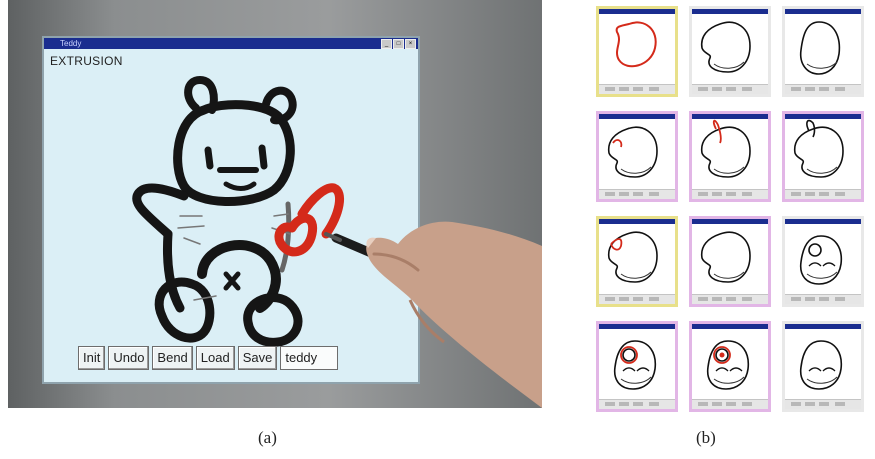 The image size is (875, 459). What do you see at coordinates (267, 437) in the screenshot?
I see `caption-a: (a)` at bounding box center [267, 437].